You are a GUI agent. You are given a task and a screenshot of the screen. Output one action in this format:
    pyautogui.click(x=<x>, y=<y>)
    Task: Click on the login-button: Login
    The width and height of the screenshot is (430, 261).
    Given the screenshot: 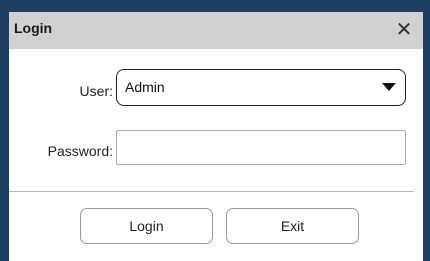 What is the action you would take?
    pyautogui.click(x=146, y=226)
    